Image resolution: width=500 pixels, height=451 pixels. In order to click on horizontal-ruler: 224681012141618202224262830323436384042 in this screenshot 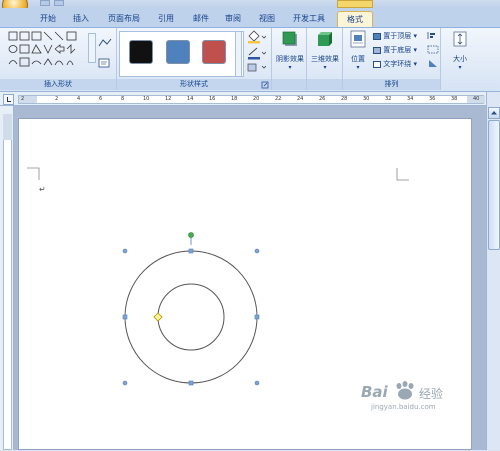, I will do `click(259, 99)`.